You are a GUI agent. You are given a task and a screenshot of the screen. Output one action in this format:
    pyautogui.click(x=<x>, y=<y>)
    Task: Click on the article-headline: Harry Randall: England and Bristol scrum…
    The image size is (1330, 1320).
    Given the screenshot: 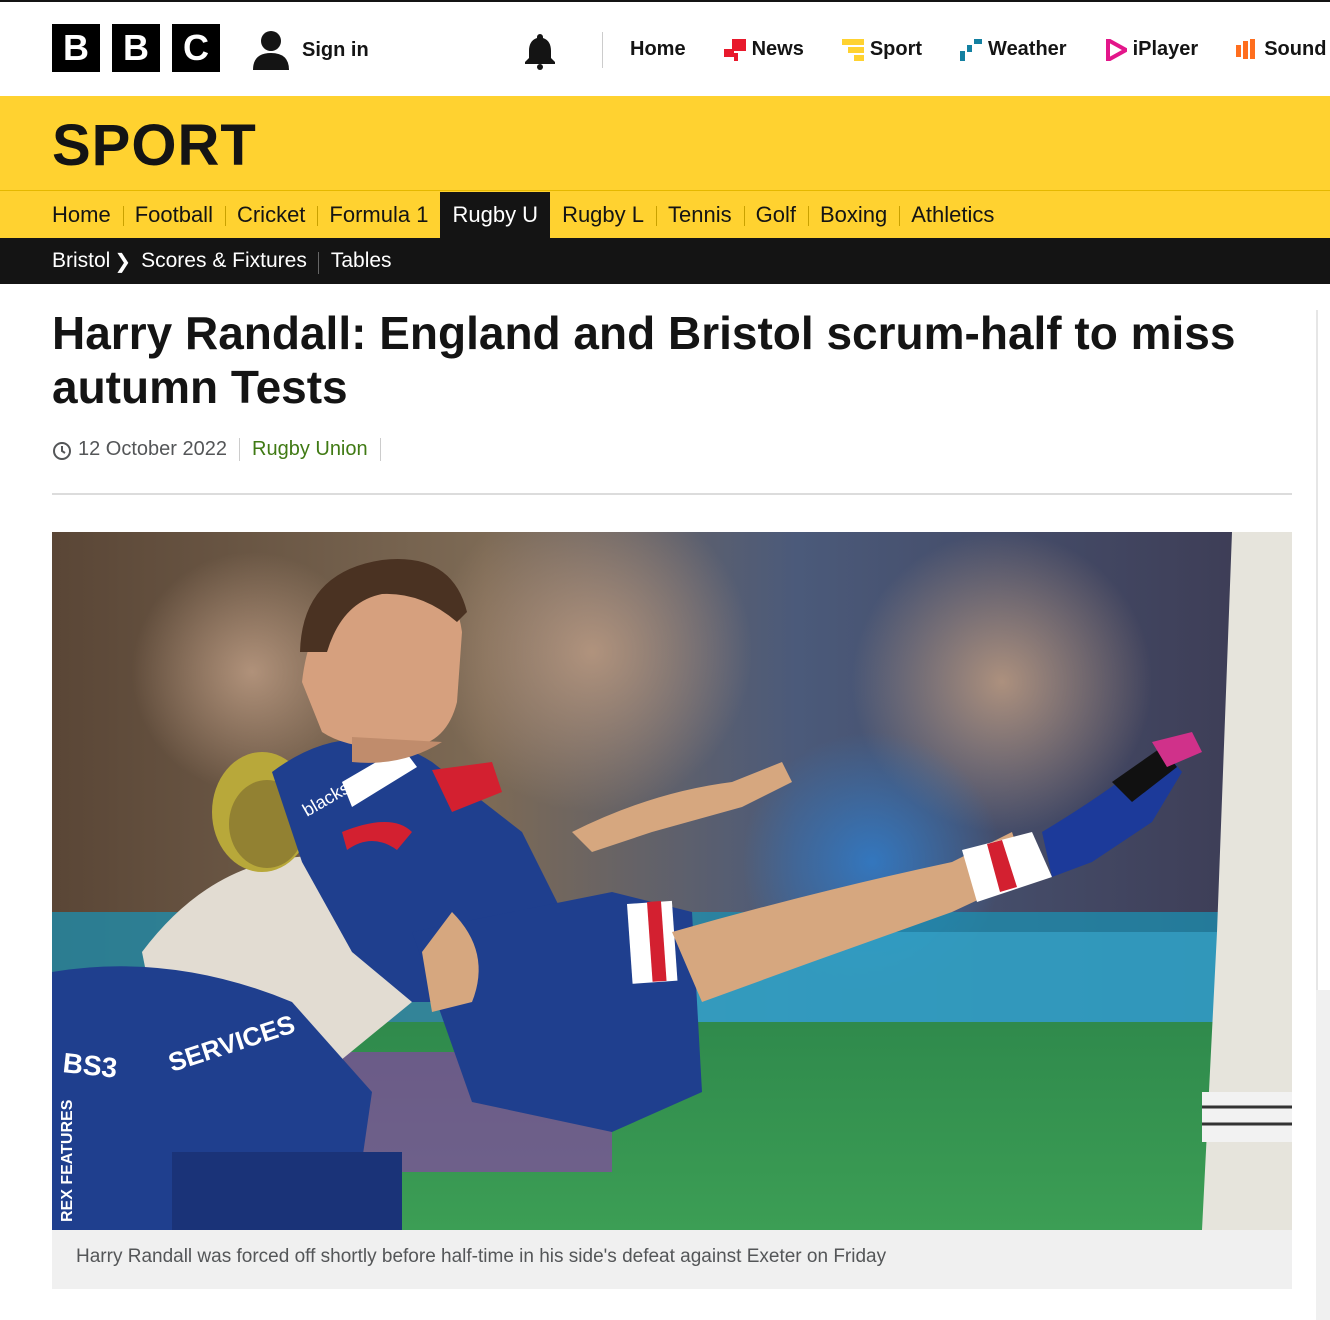 What is the action you would take?
    pyautogui.click(x=644, y=360)
    